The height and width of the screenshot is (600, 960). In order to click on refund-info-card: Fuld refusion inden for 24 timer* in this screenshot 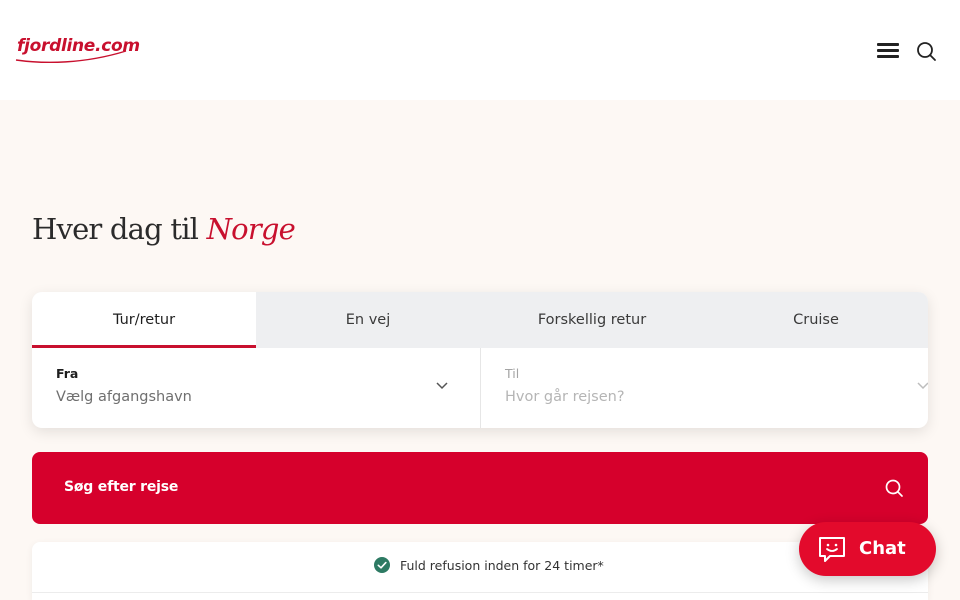, I will do `click(480, 571)`.